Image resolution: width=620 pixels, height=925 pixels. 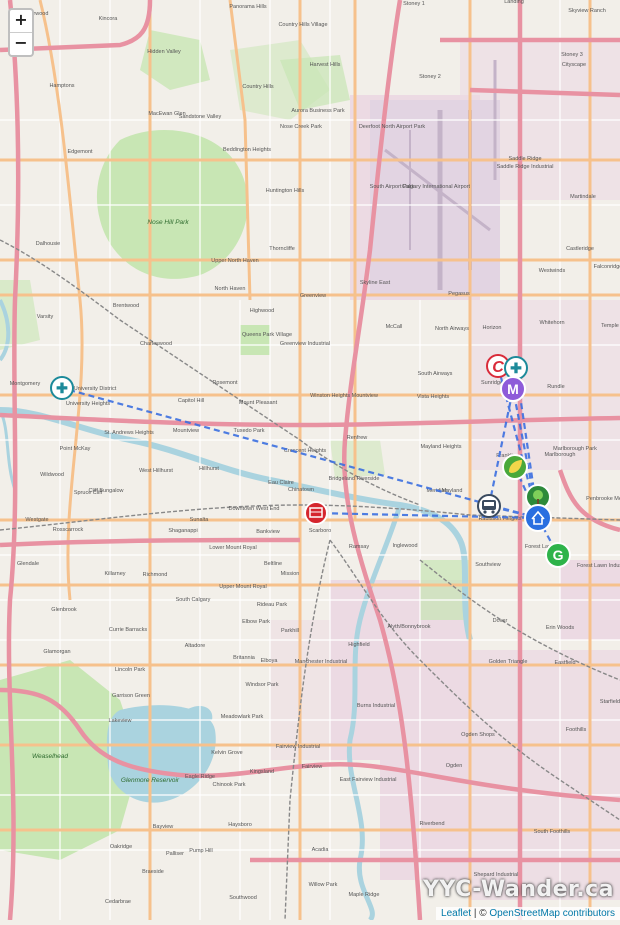 I want to click on home-marker, so click(x=538, y=518).